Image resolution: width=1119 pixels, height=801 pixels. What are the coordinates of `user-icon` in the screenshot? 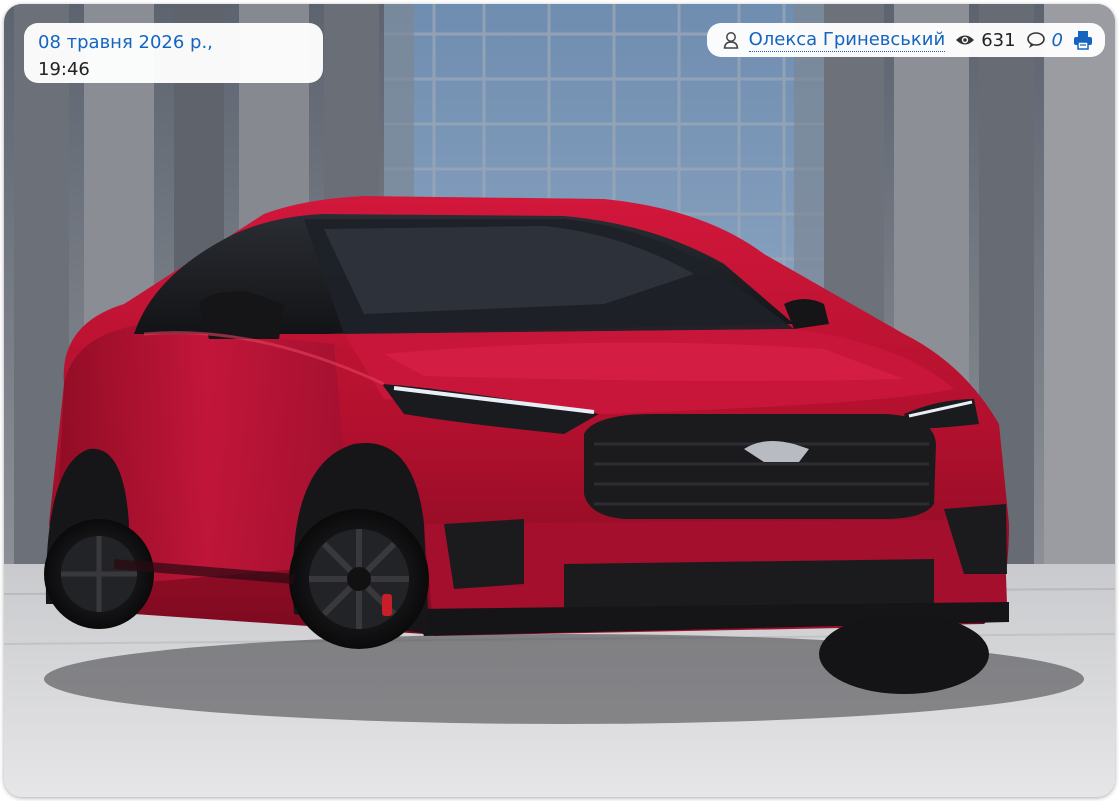 It's located at (731, 40).